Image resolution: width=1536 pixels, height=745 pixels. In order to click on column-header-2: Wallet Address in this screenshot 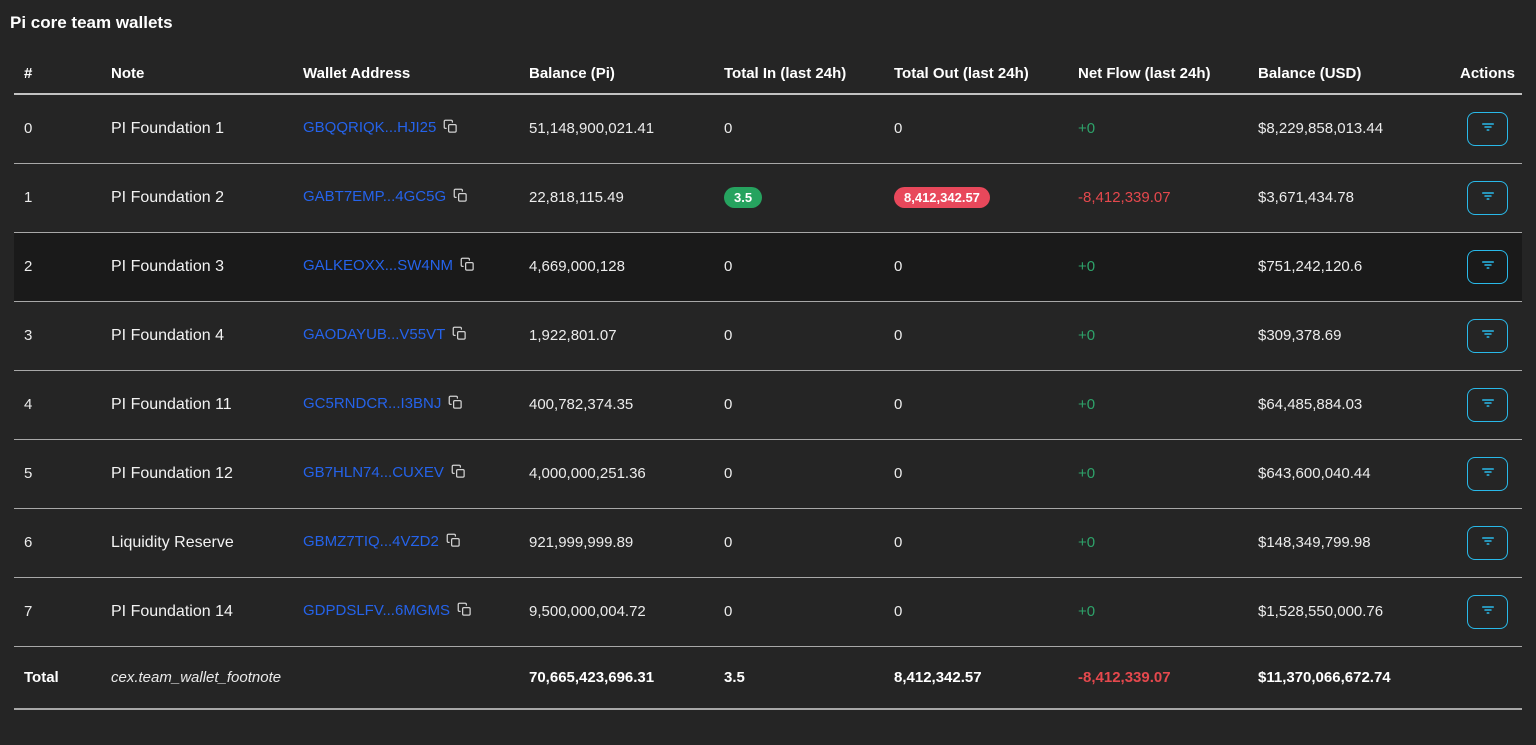, I will do `click(406, 74)`.